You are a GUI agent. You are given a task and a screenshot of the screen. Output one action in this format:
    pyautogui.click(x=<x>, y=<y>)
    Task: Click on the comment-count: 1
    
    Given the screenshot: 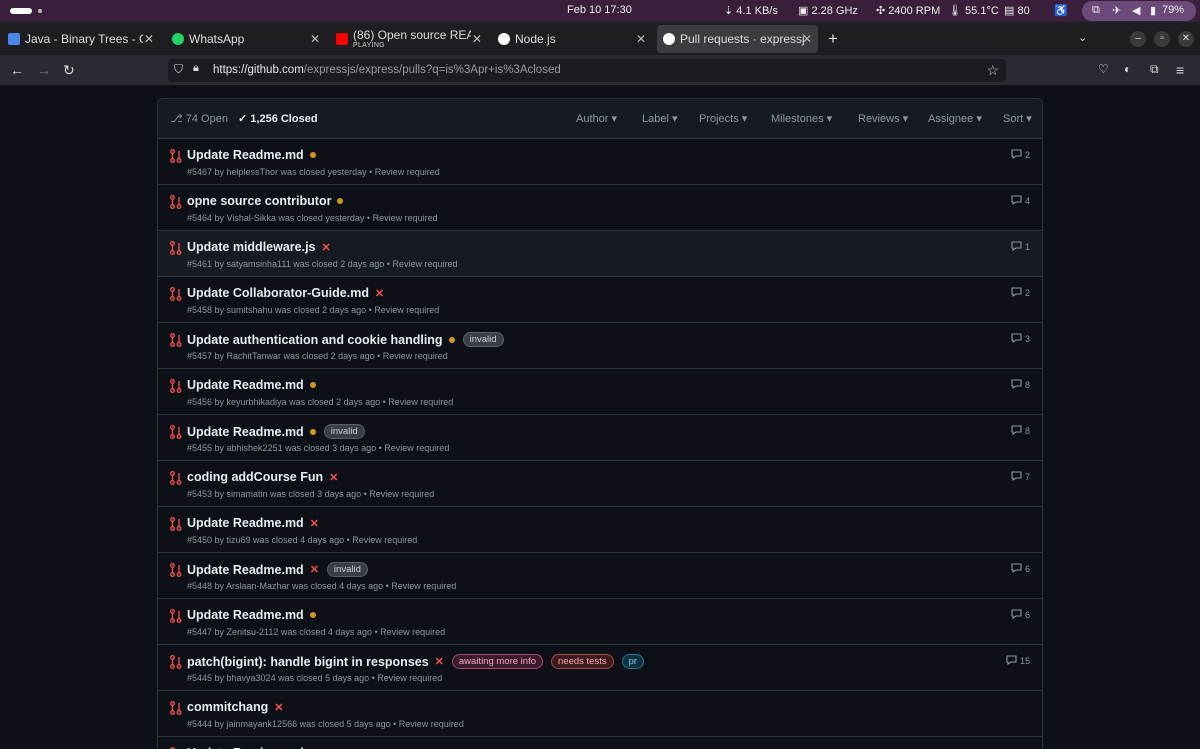 What is the action you would take?
    pyautogui.click(x=1020, y=247)
    